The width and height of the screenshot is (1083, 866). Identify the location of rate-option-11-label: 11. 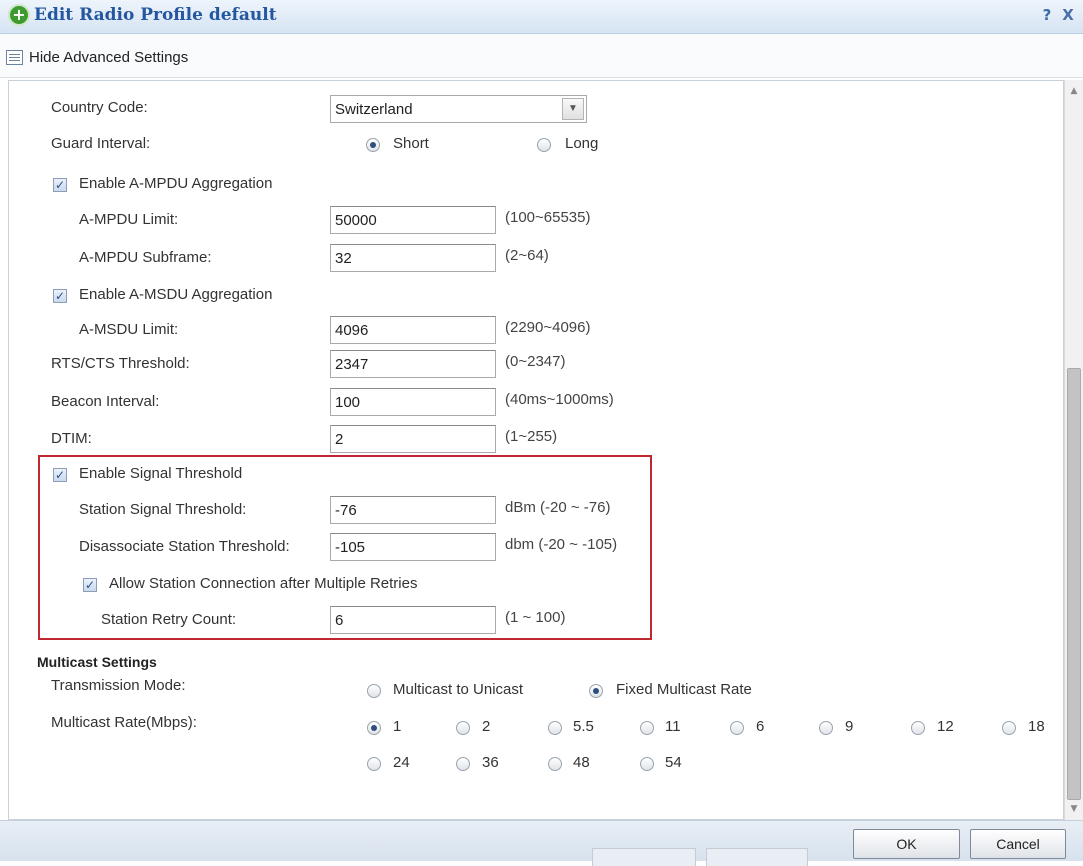
(673, 726).